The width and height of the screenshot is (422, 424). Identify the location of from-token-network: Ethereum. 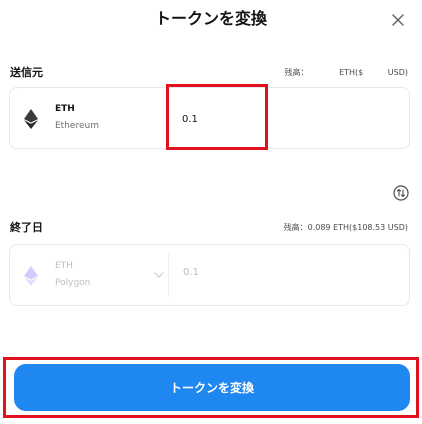
(77, 126).